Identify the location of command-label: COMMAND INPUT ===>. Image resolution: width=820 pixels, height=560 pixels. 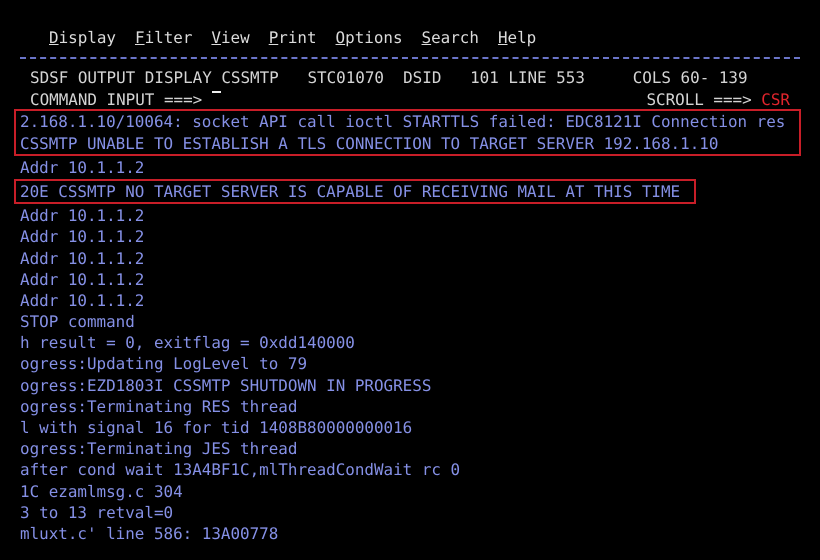
(116, 100).